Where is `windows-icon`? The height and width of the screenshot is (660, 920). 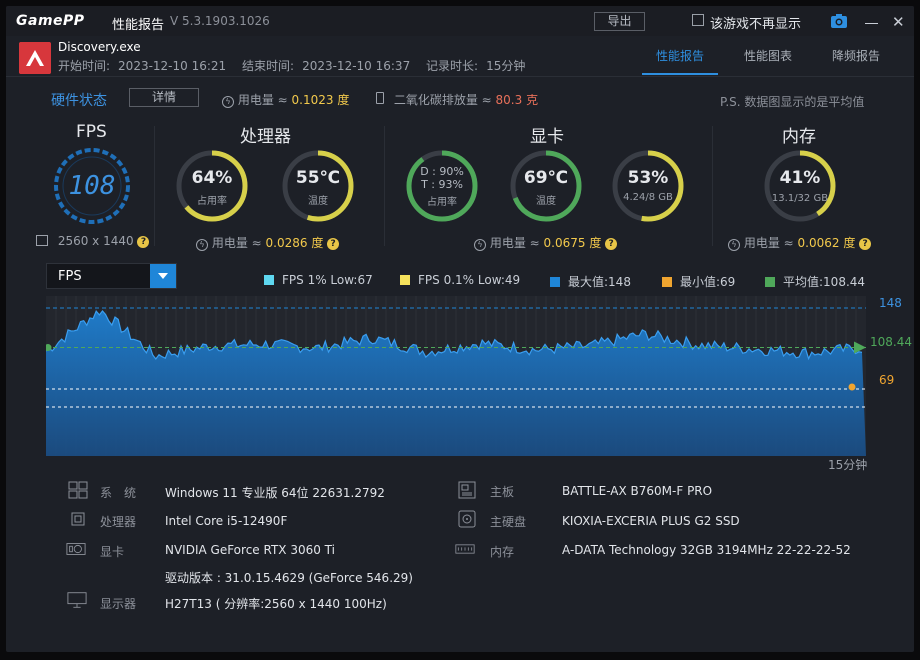
windows-icon is located at coordinates (78, 490).